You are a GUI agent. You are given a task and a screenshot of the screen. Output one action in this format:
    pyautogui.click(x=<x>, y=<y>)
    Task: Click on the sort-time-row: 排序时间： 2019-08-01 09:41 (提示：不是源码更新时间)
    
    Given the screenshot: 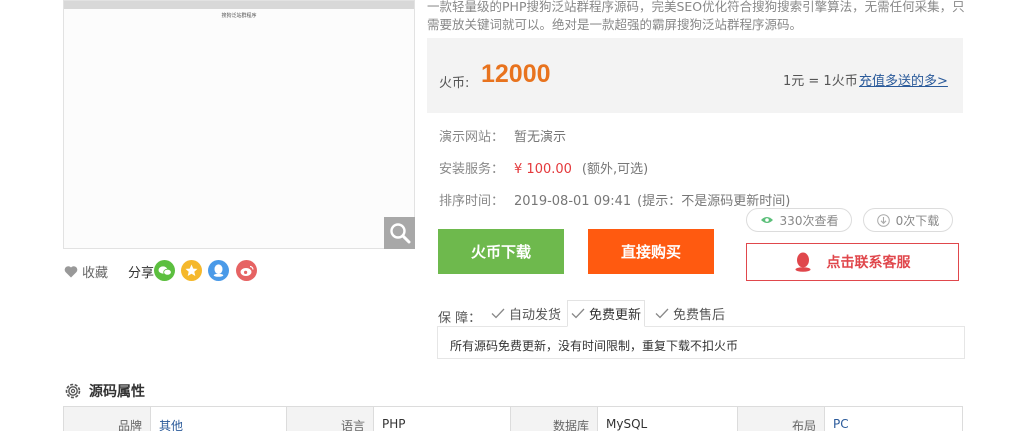 What is the action you would take?
    pyautogui.click(x=614, y=199)
    